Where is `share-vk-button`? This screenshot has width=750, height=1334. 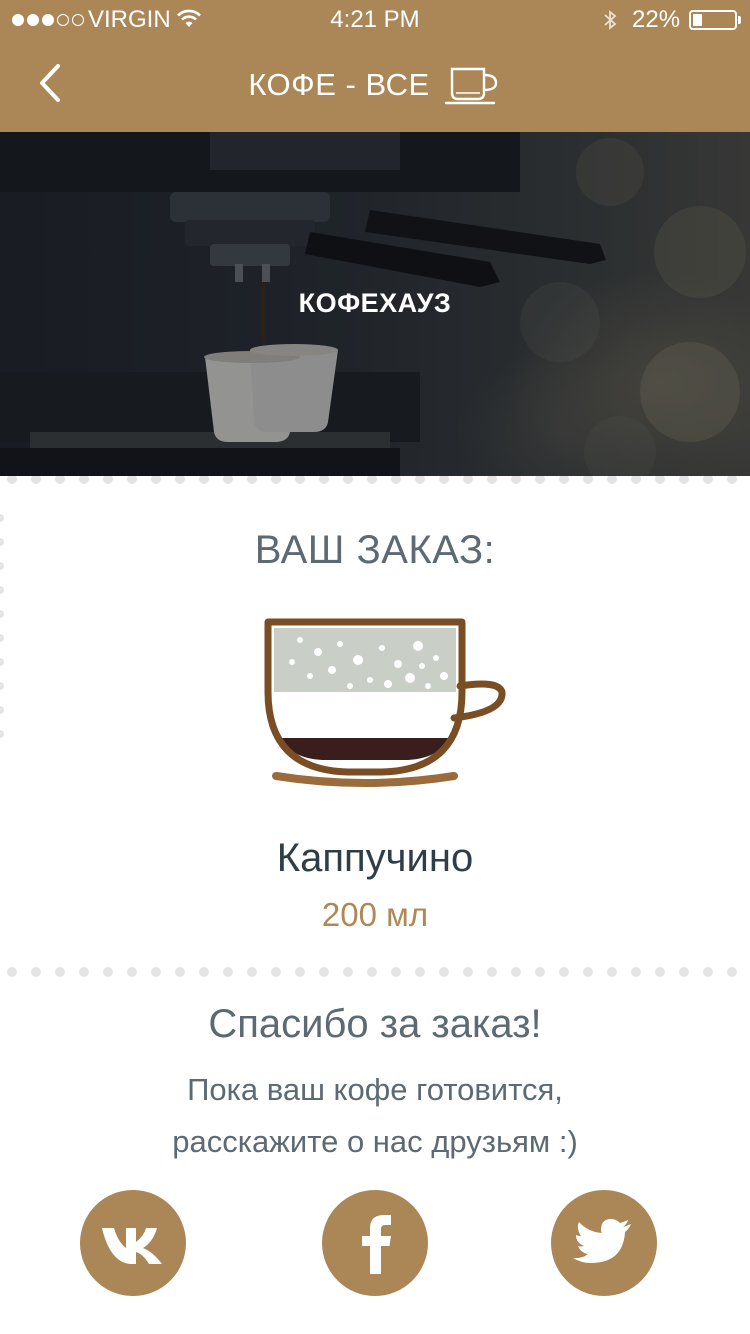
share-vk-button is located at coordinates (133, 1243).